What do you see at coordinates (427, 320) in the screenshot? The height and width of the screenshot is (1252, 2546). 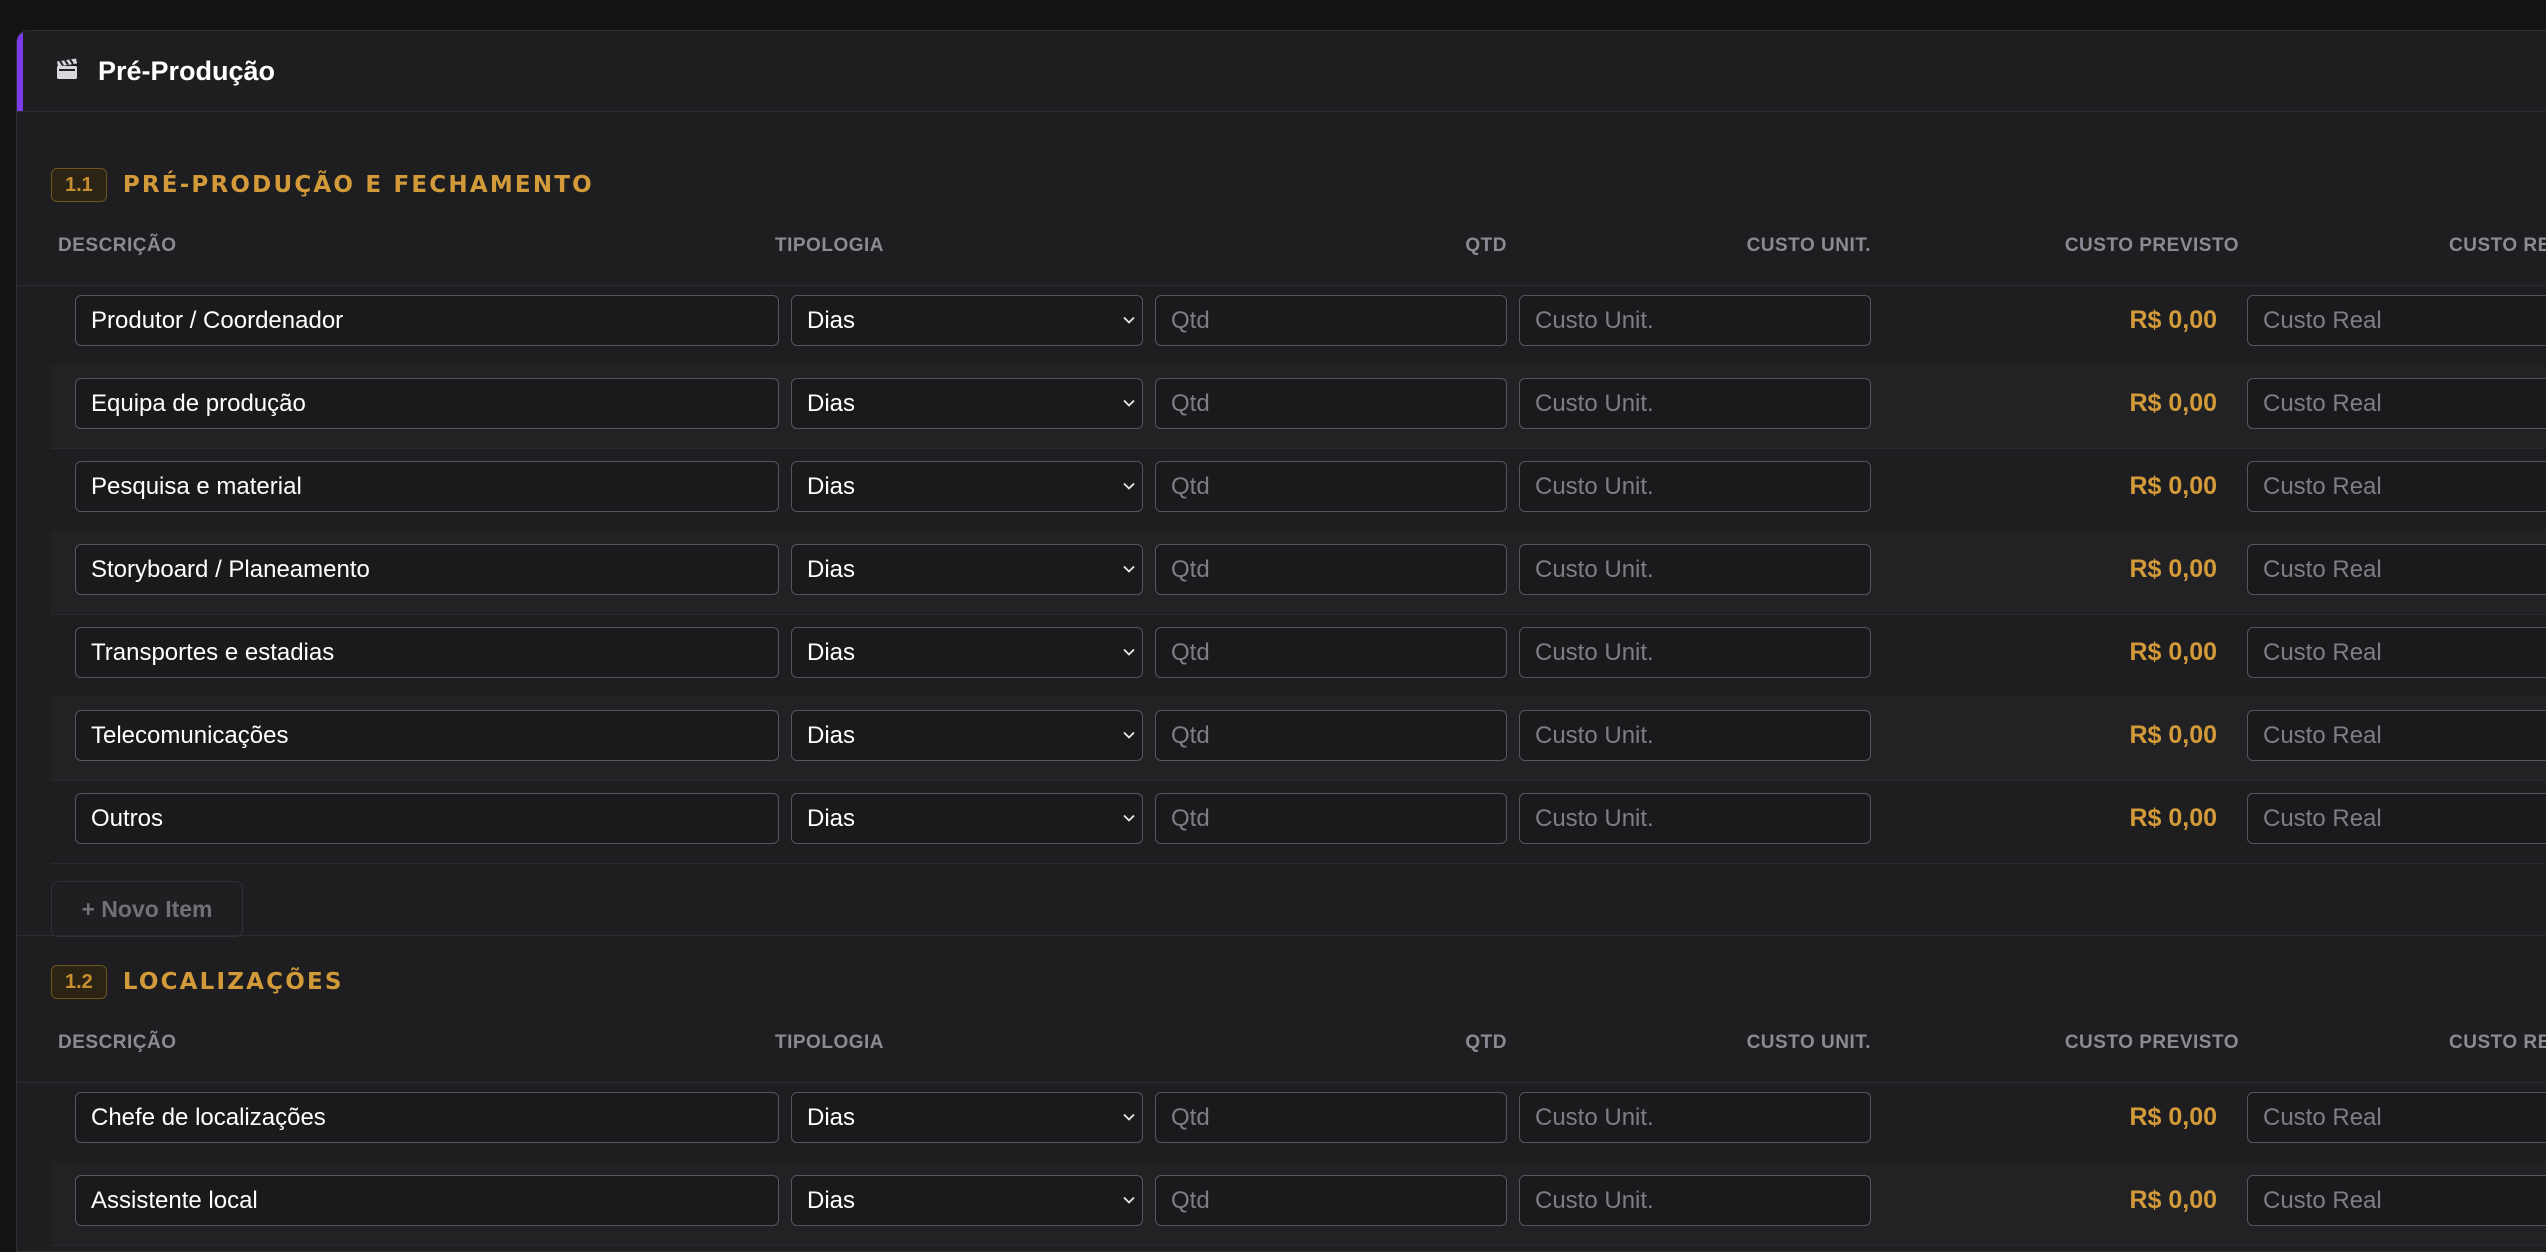 I see `descricao-input: Produtor / Coordenador` at bounding box center [427, 320].